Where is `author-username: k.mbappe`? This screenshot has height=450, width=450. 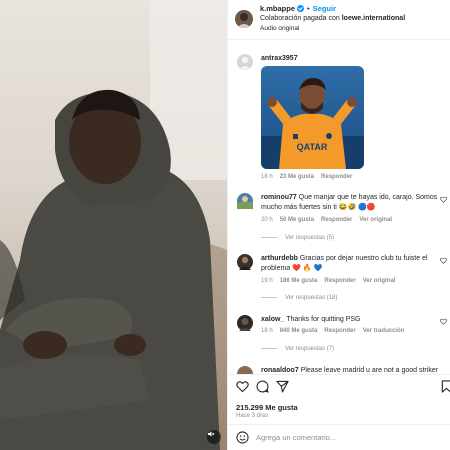
author-username: k.mbappe is located at coordinates (277, 8).